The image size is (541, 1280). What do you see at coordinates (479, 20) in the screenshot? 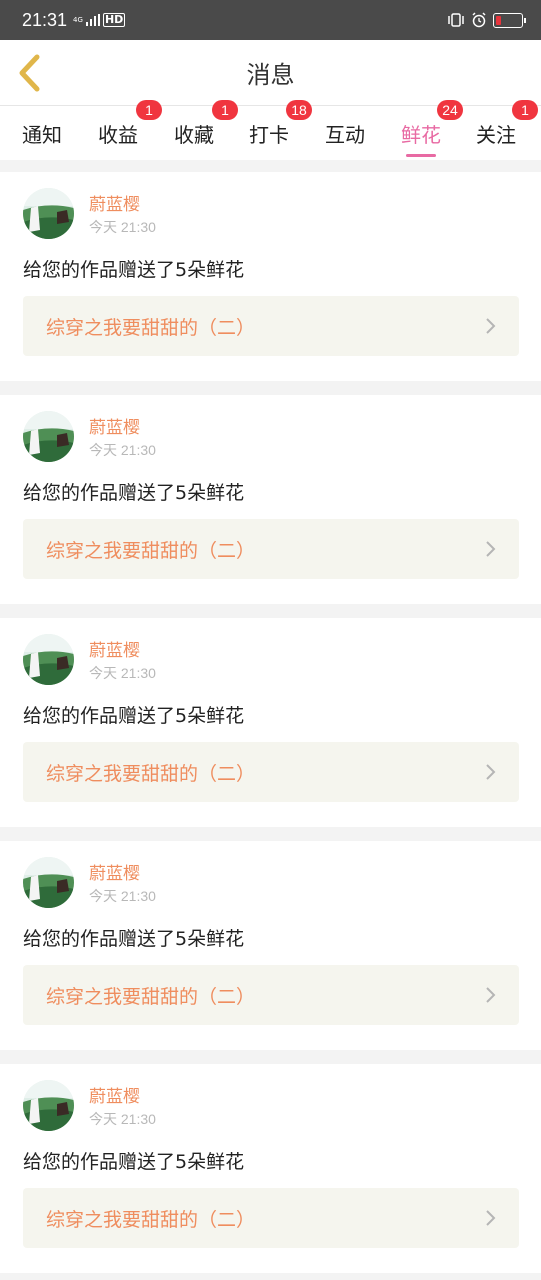
I see `alarm-icon` at bounding box center [479, 20].